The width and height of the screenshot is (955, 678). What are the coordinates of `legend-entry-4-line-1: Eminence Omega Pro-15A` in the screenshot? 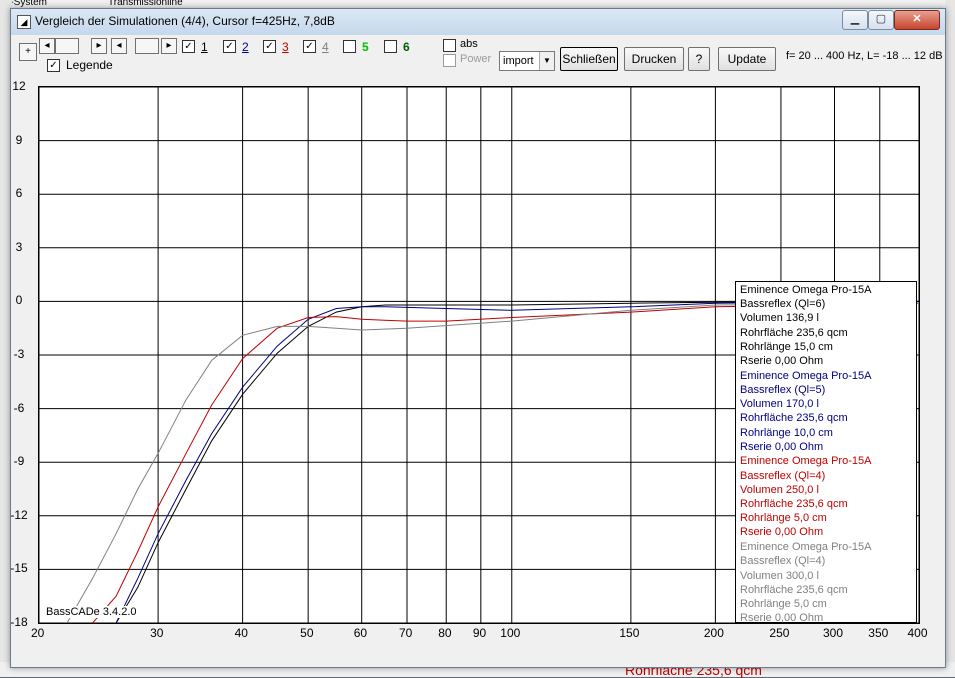 It's located at (806, 547).